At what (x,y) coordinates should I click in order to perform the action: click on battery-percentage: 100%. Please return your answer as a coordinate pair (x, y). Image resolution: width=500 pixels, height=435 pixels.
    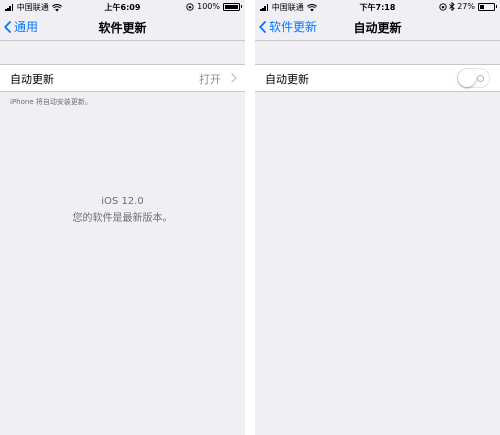
    Looking at the image, I should click on (208, 6).